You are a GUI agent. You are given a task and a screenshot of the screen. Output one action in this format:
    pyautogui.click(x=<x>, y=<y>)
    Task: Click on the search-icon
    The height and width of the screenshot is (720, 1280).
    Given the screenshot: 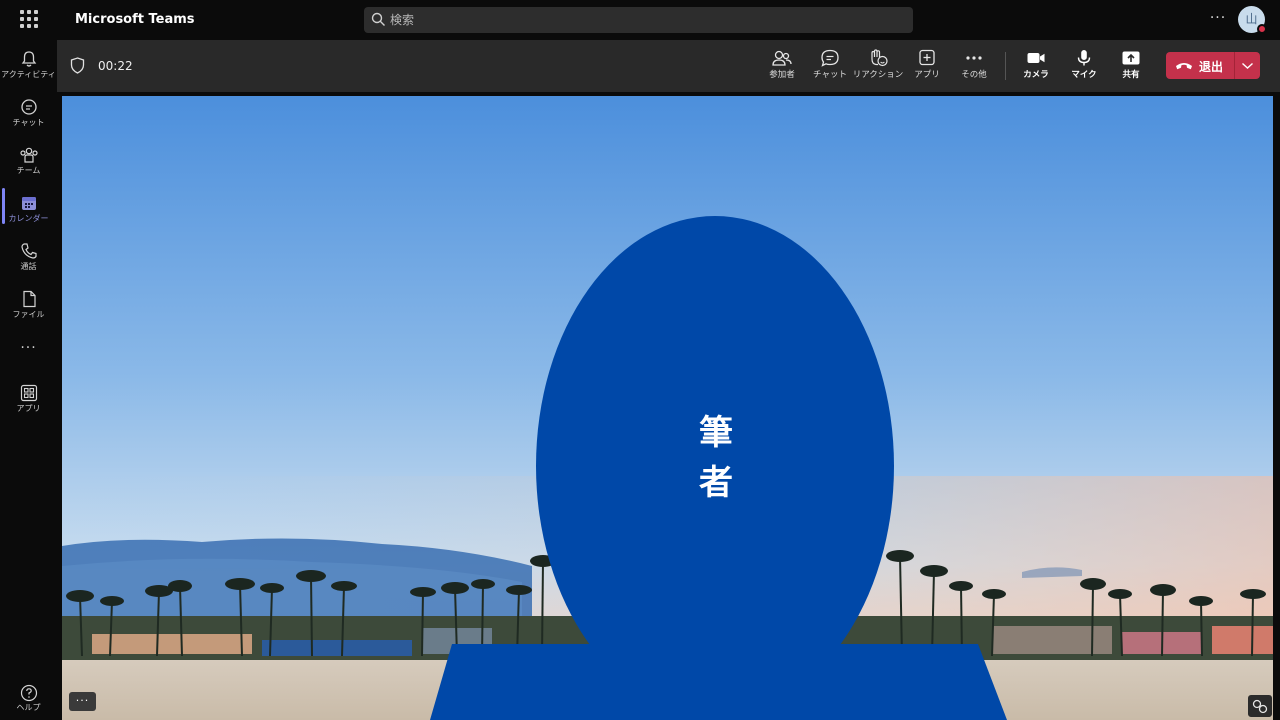 What is the action you would take?
    pyautogui.click(x=378, y=19)
    